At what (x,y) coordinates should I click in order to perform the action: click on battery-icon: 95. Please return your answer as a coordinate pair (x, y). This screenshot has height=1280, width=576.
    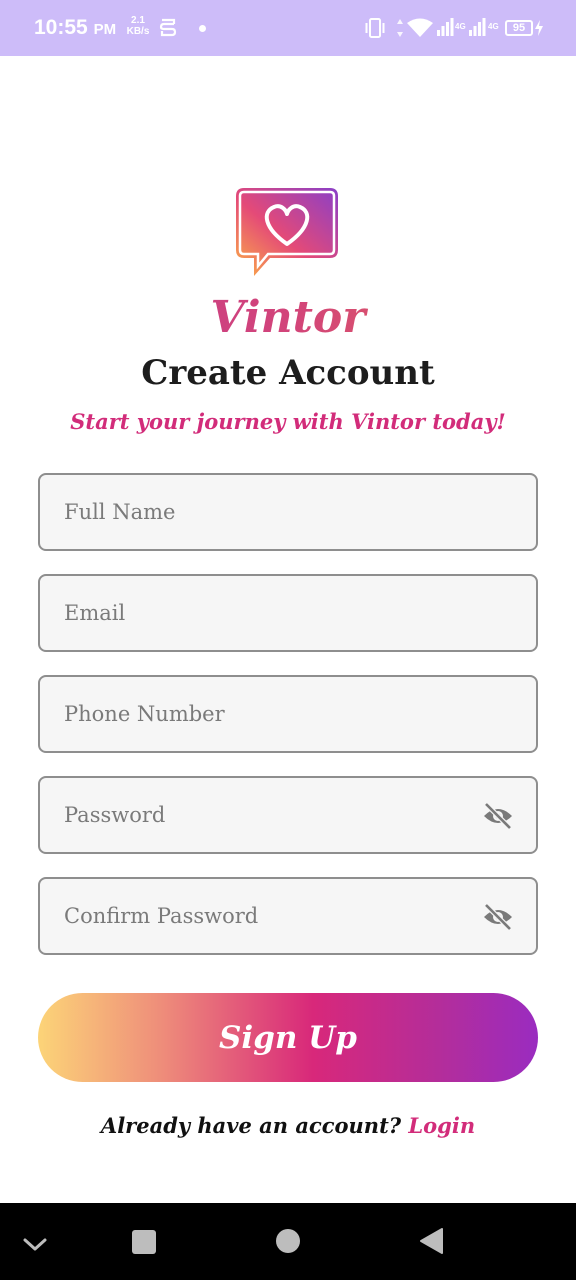
    Looking at the image, I should click on (519, 28).